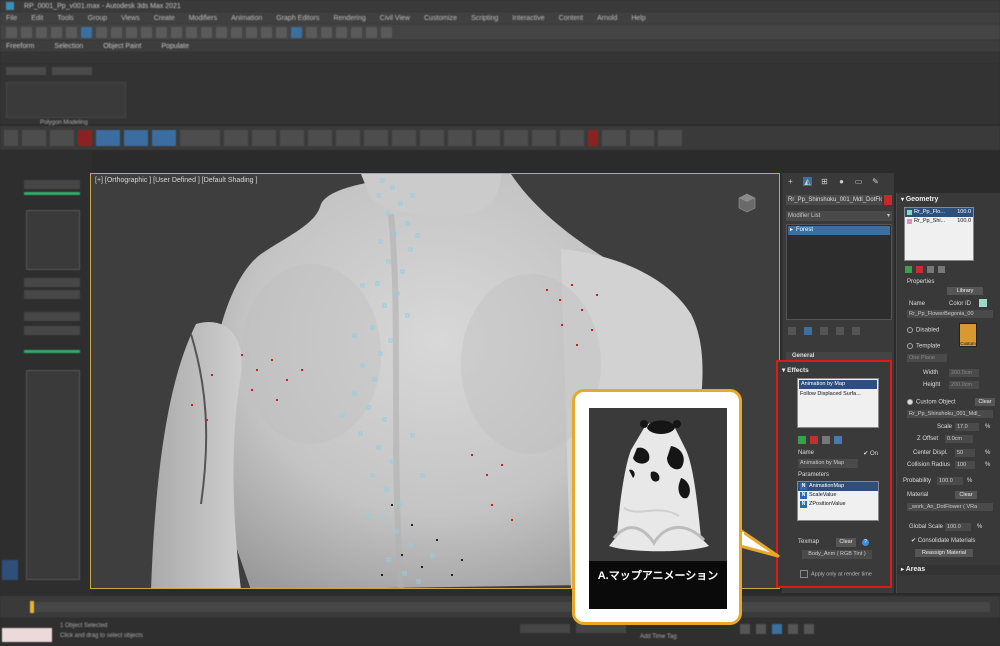 The width and height of the screenshot is (1000, 646). Describe the element at coordinates (985, 402) in the screenshot. I see `custom-object-clear-button: Clear` at that location.